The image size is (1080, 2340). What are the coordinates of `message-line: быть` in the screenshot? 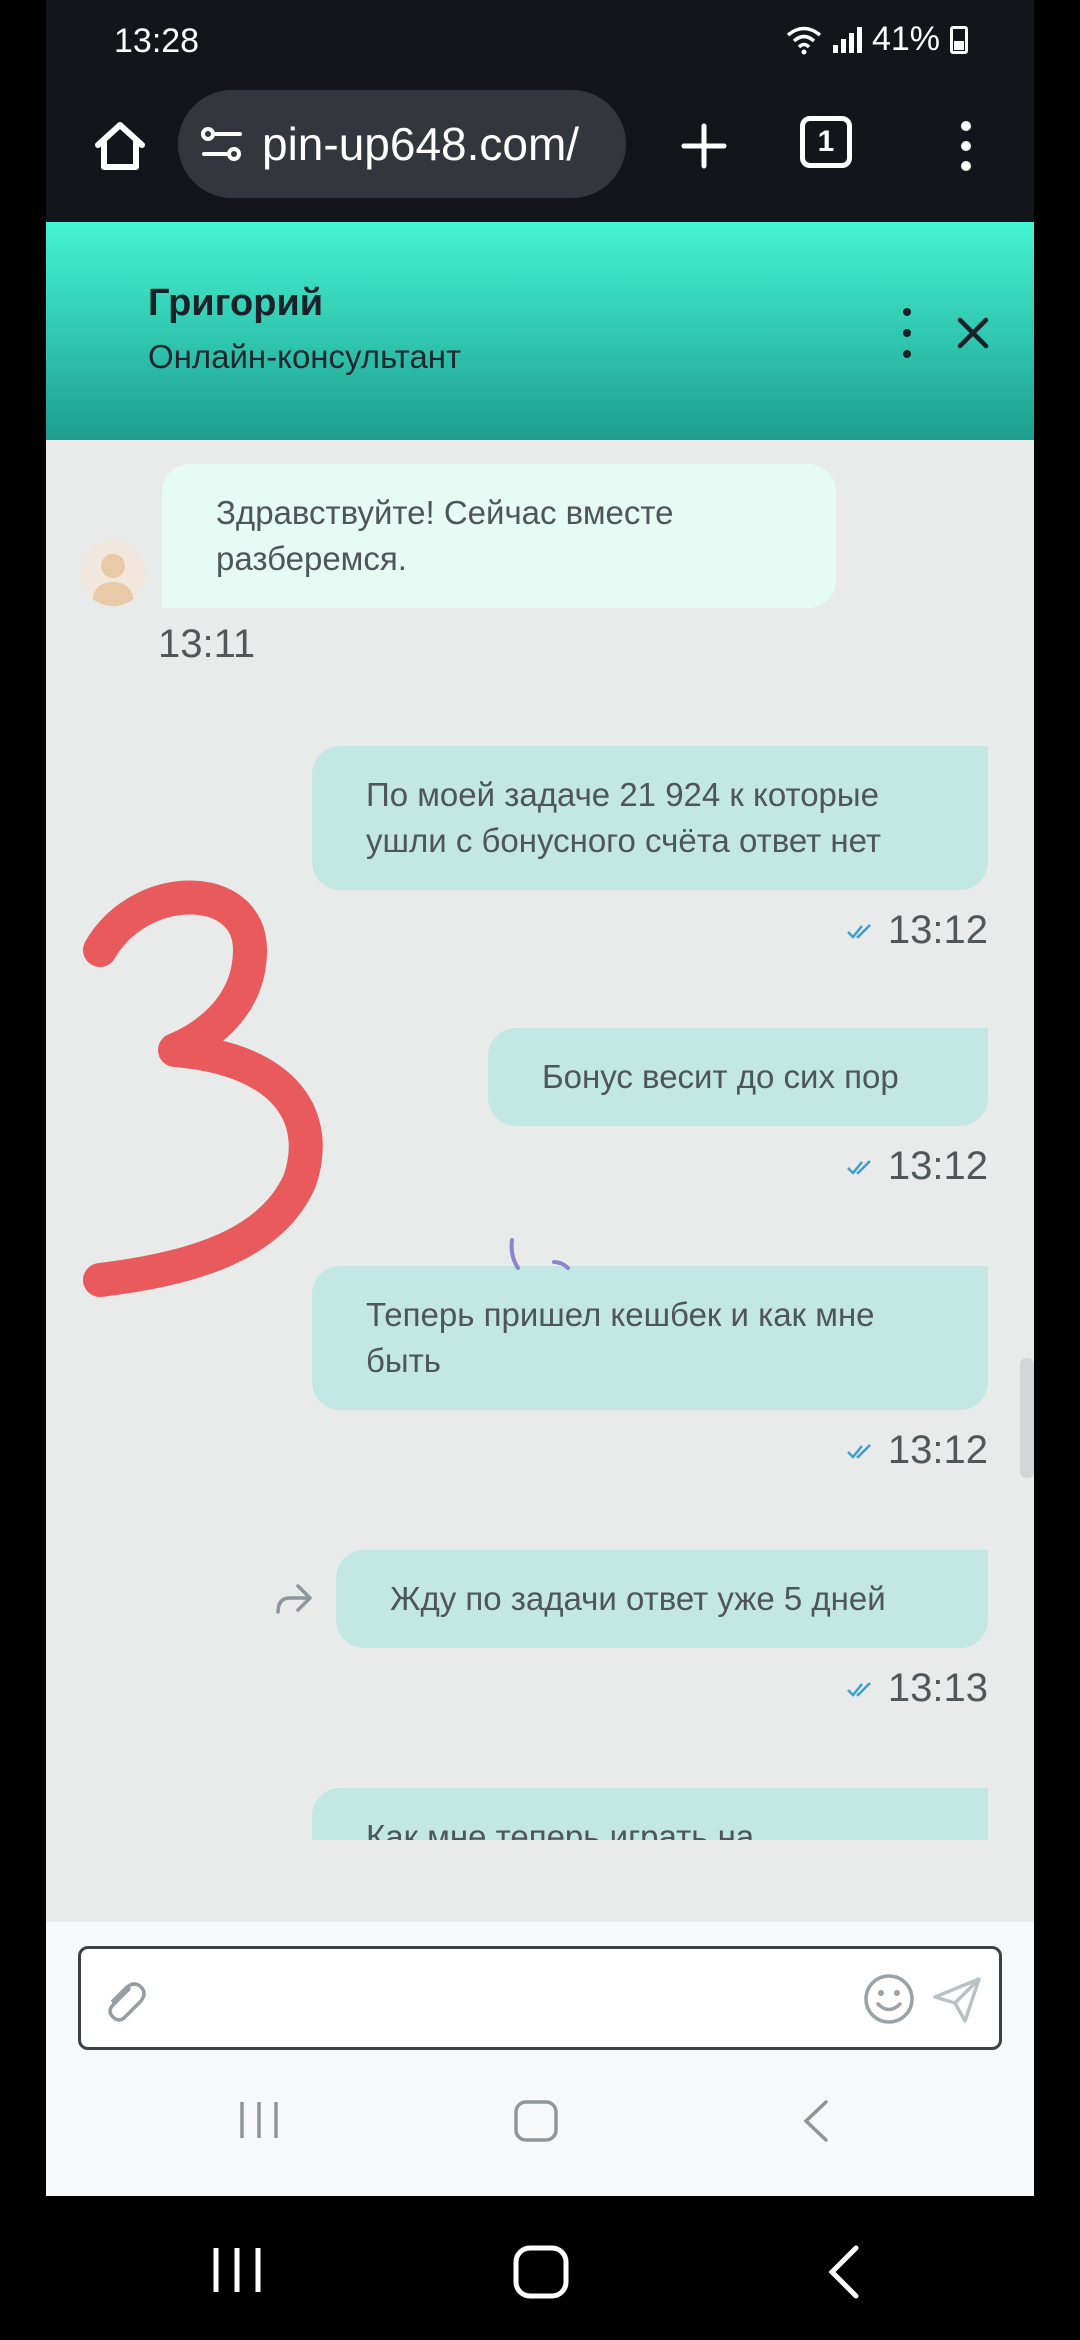 It's located at (403, 1360).